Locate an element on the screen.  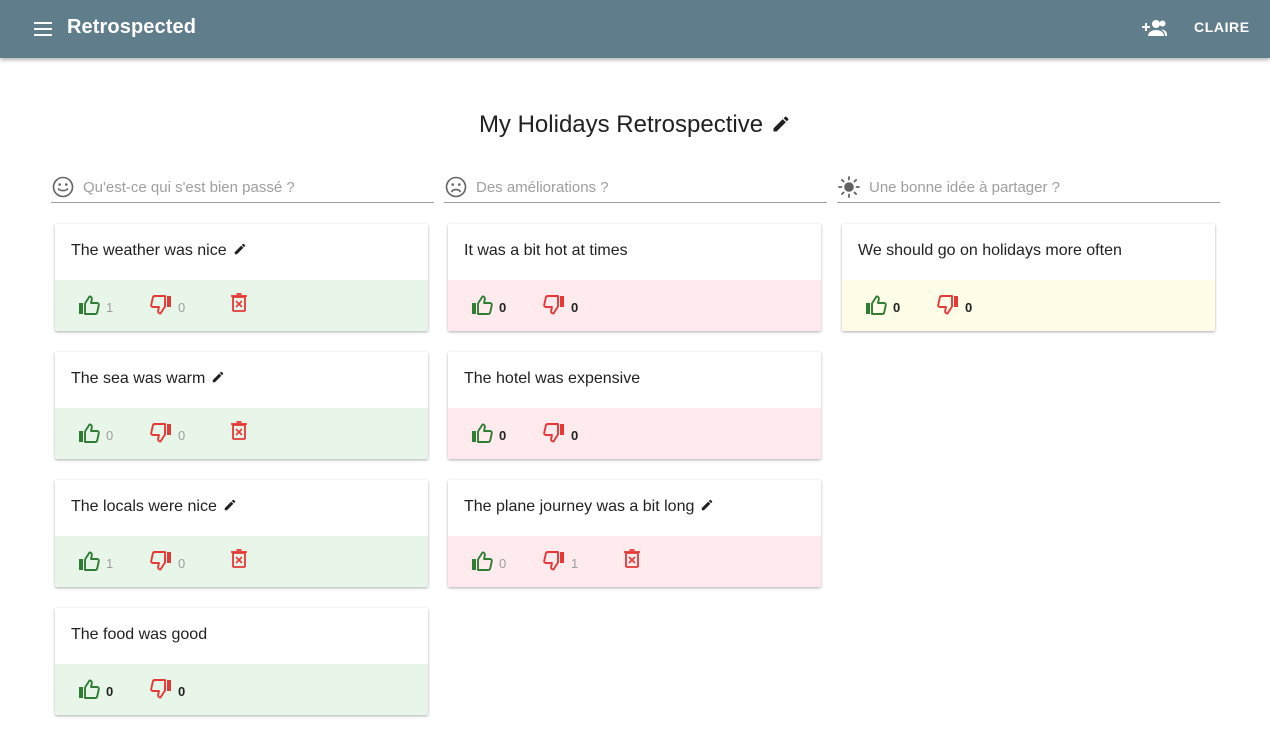
board-title-container: My Holidays Retrospective is located at coordinates (635, 126).